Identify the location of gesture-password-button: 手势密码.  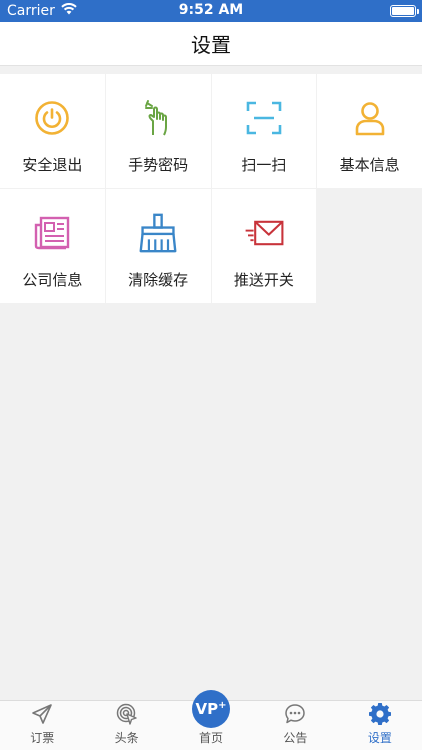
(158, 131).